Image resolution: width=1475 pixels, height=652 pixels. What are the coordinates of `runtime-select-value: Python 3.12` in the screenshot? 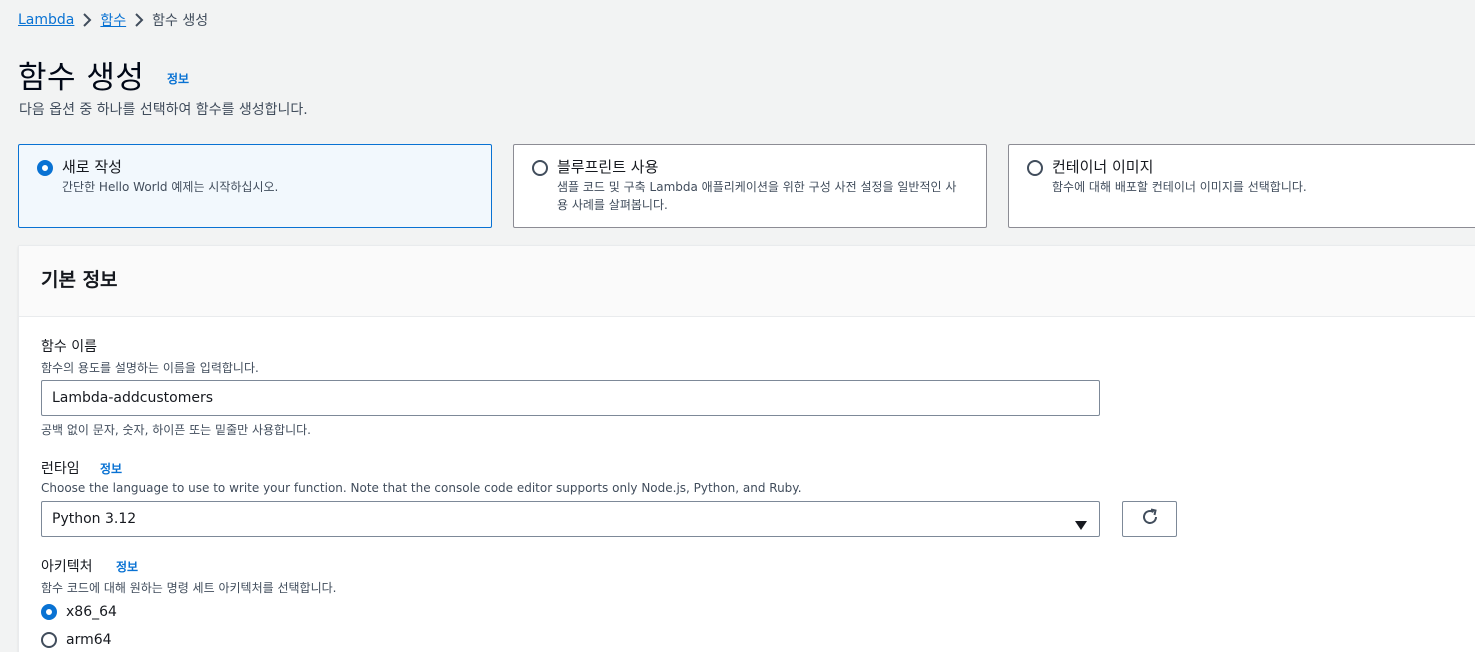 It's located at (94, 519).